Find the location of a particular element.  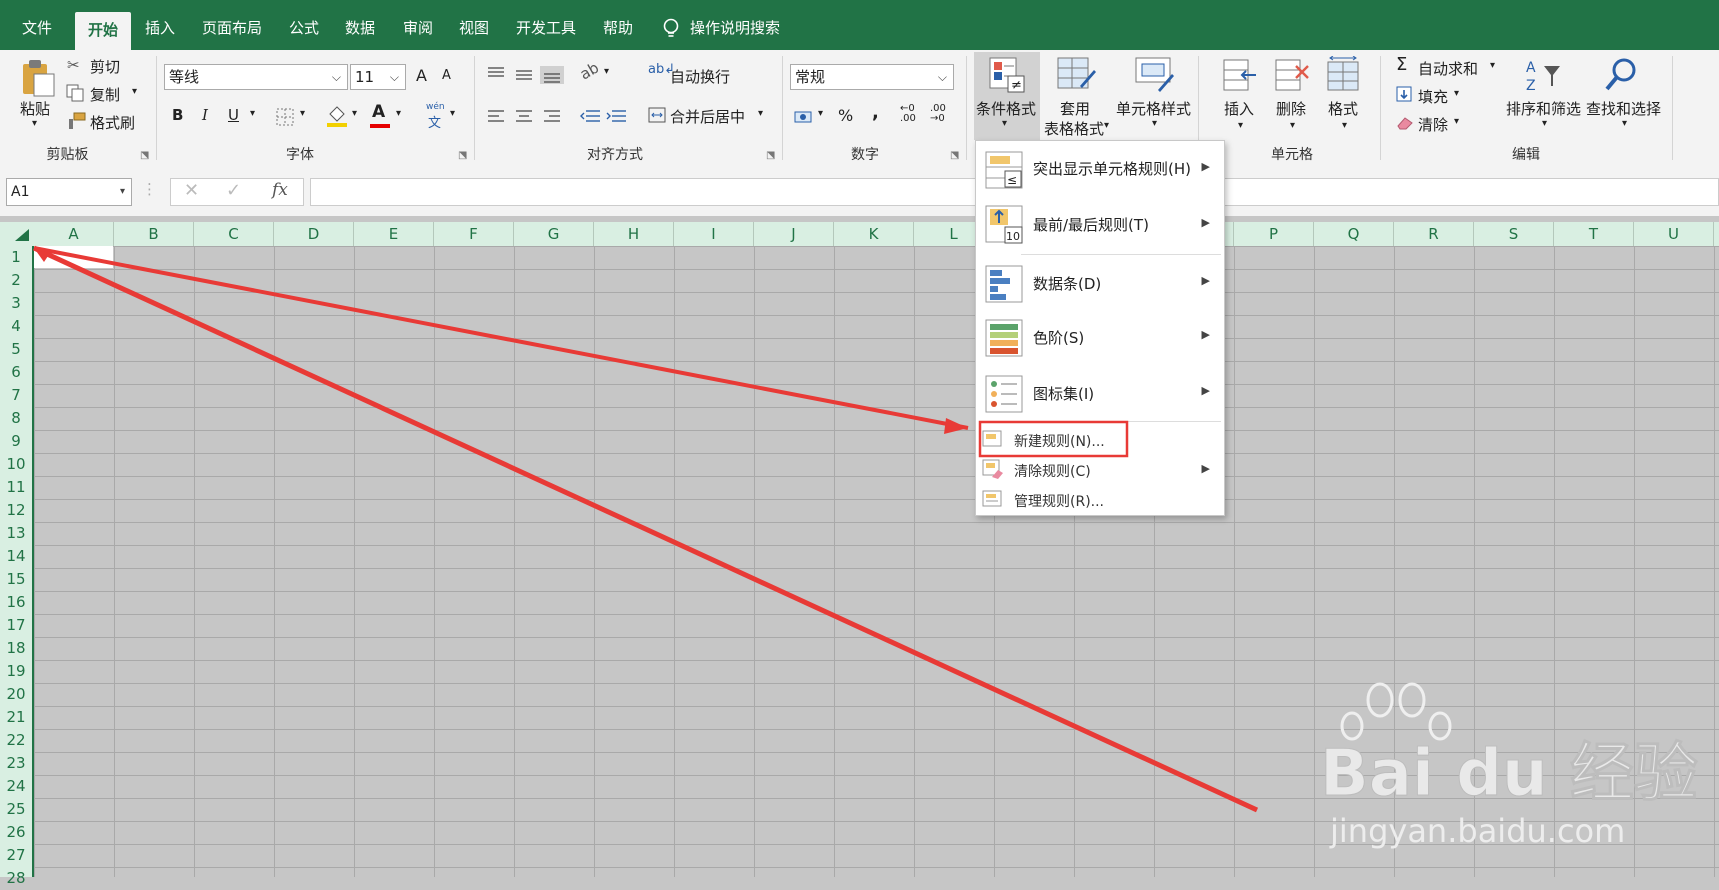

vertical-align-icons is located at coordinates (536, 75).